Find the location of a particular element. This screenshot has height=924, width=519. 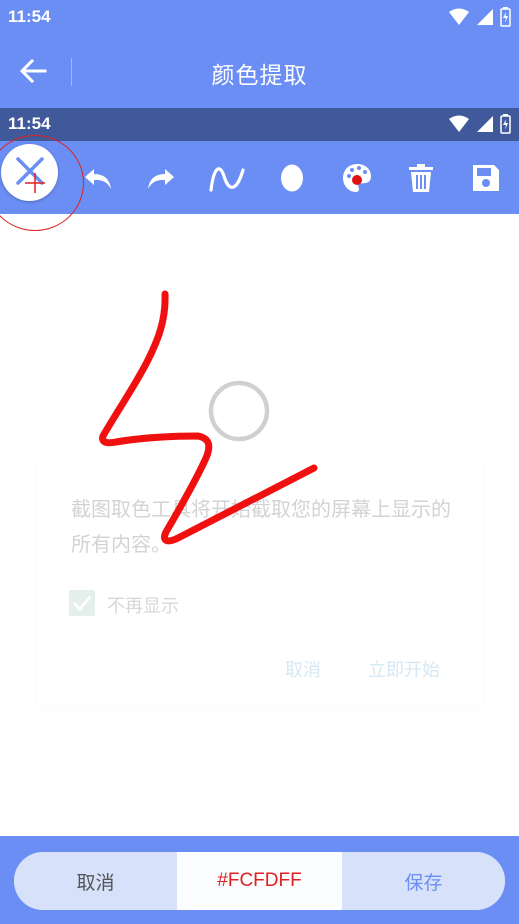

delete-button is located at coordinates (421, 178).